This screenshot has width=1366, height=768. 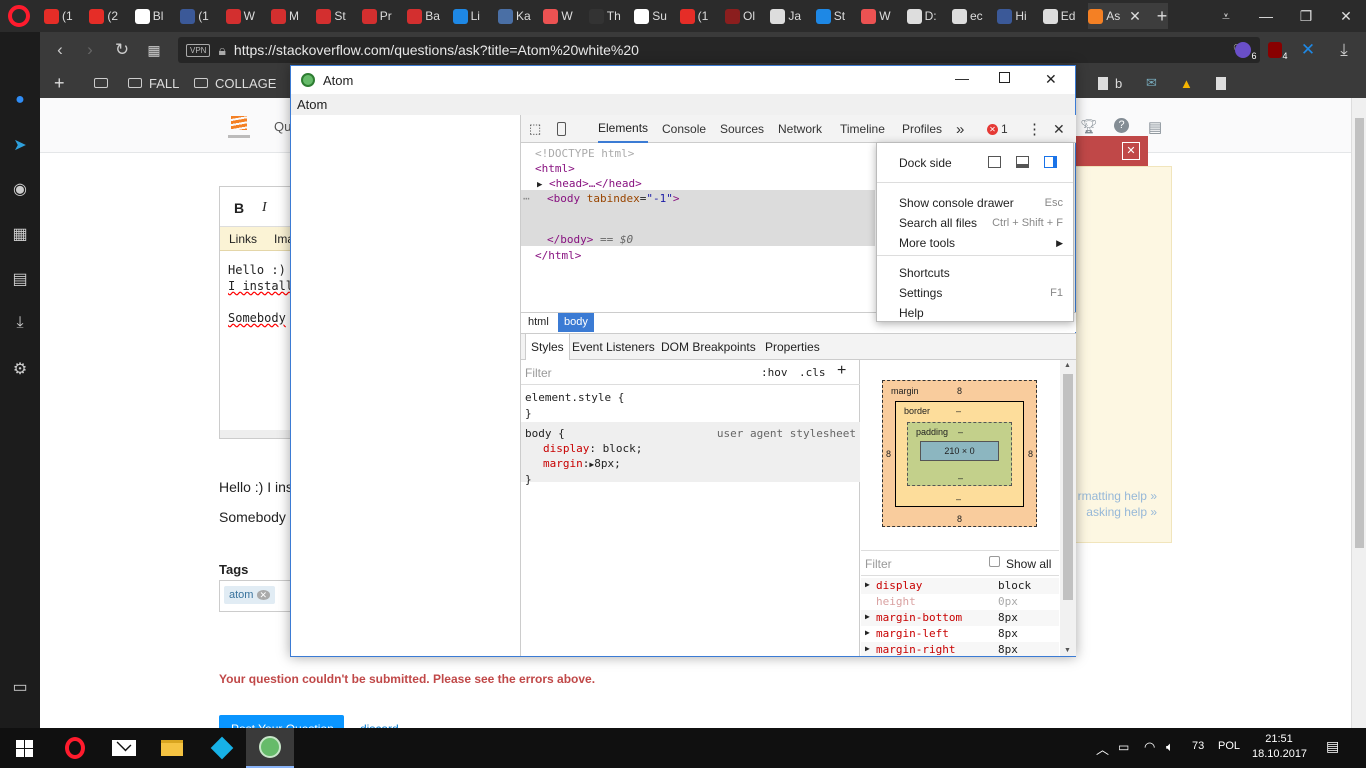 What do you see at coordinates (555, 168) in the screenshot?
I see `dom-html-open: <html>` at bounding box center [555, 168].